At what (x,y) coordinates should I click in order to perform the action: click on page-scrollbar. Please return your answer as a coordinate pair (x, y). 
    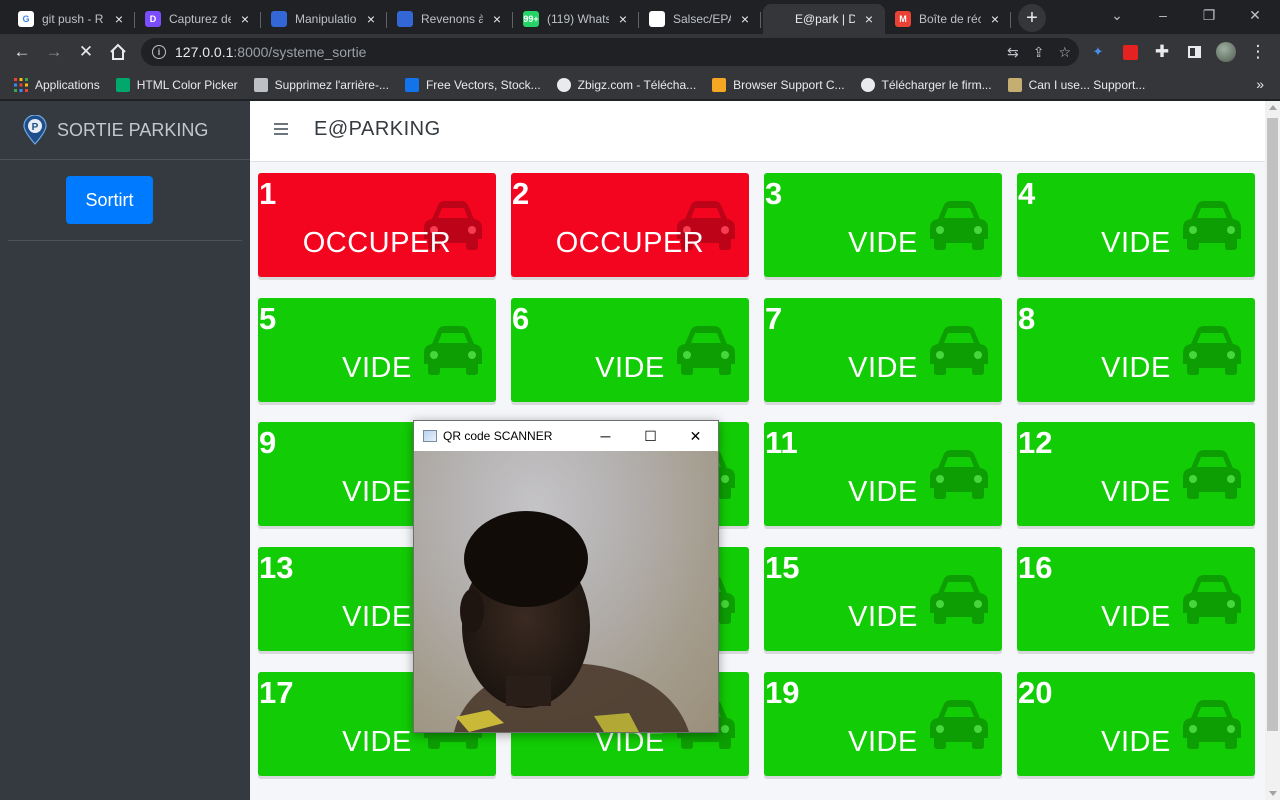
    Looking at the image, I should click on (1272, 450).